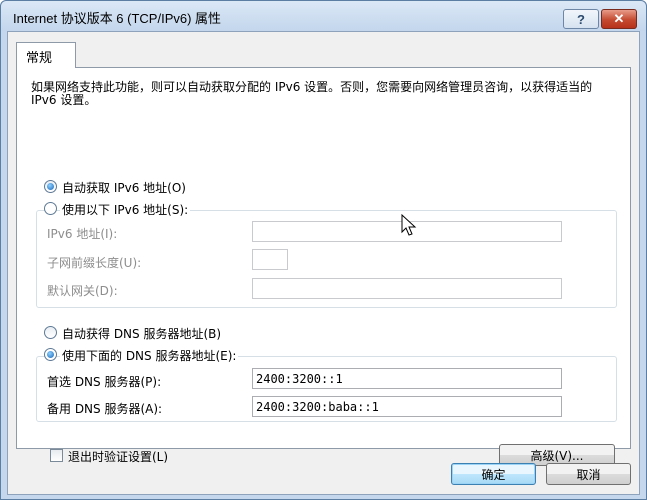 This screenshot has width=647, height=500. What do you see at coordinates (50, 354) in the screenshot?
I see `dns-manual-radio` at bounding box center [50, 354].